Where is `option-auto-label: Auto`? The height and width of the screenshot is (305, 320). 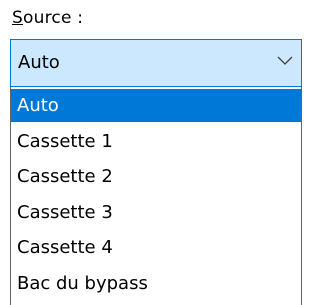 option-auto-label: Auto is located at coordinates (38, 105).